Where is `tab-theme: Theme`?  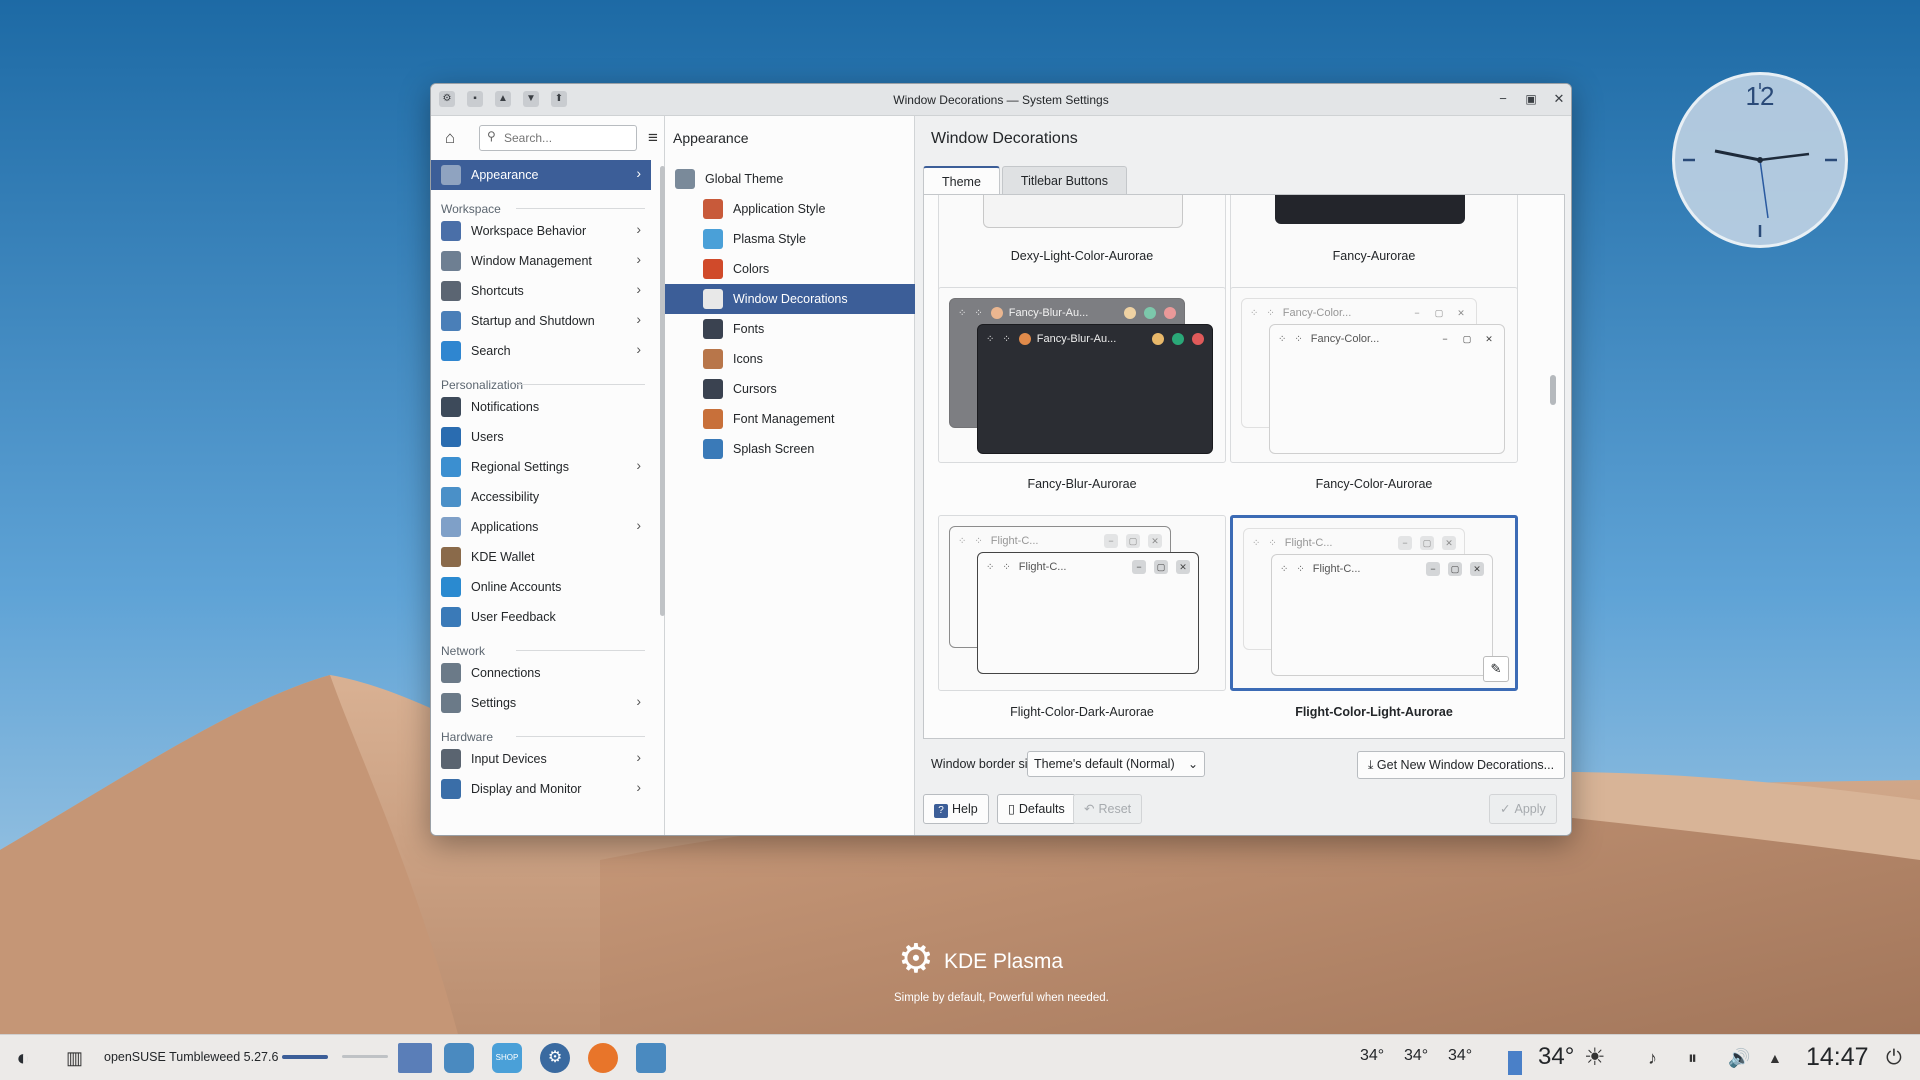
tab-theme: Theme is located at coordinates (961, 180).